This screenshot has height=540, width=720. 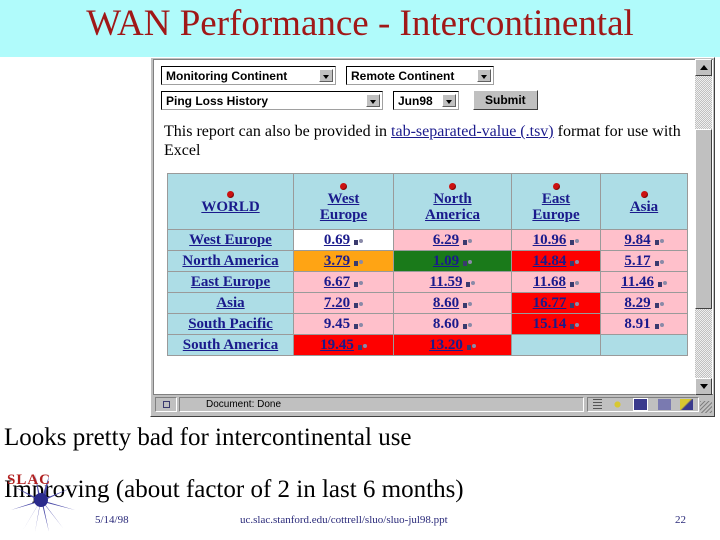 What do you see at coordinates (597, 404) in the screenshot?
I see `list-icon` at bounding box center [597, 404].